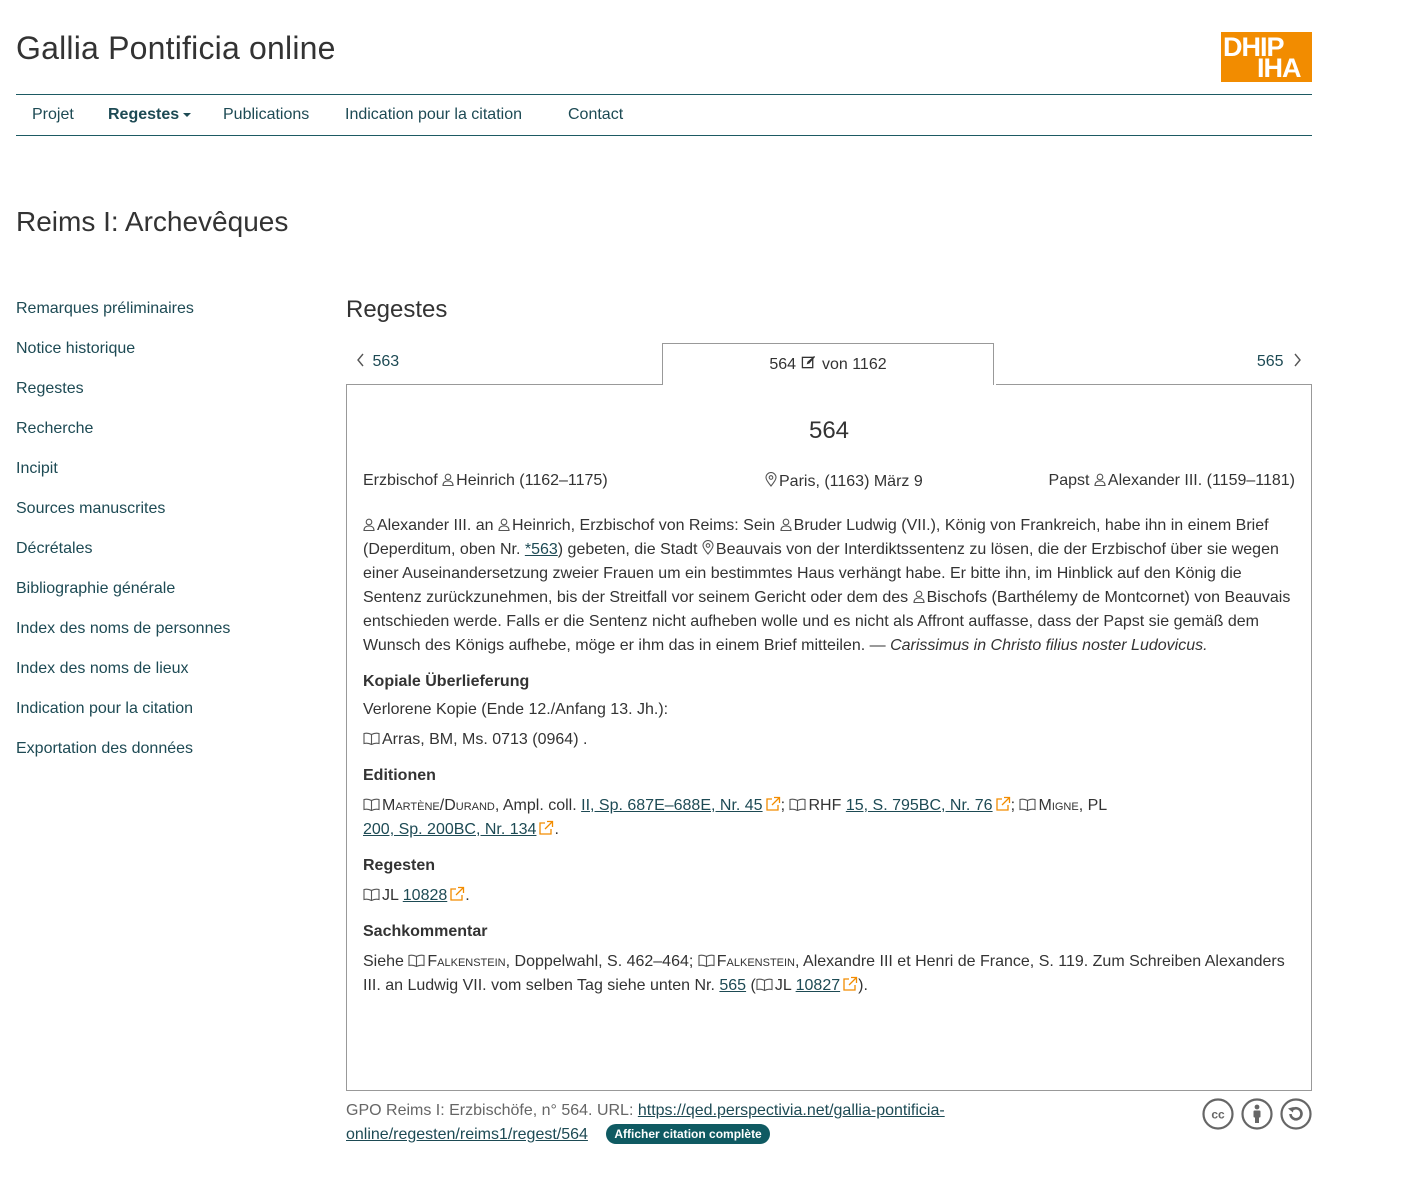  Describe the element at coordinates (671, 805) in the screenshot. I see `edition1-link: II, Sp. 687E–688E, Nr. 45` at that location.